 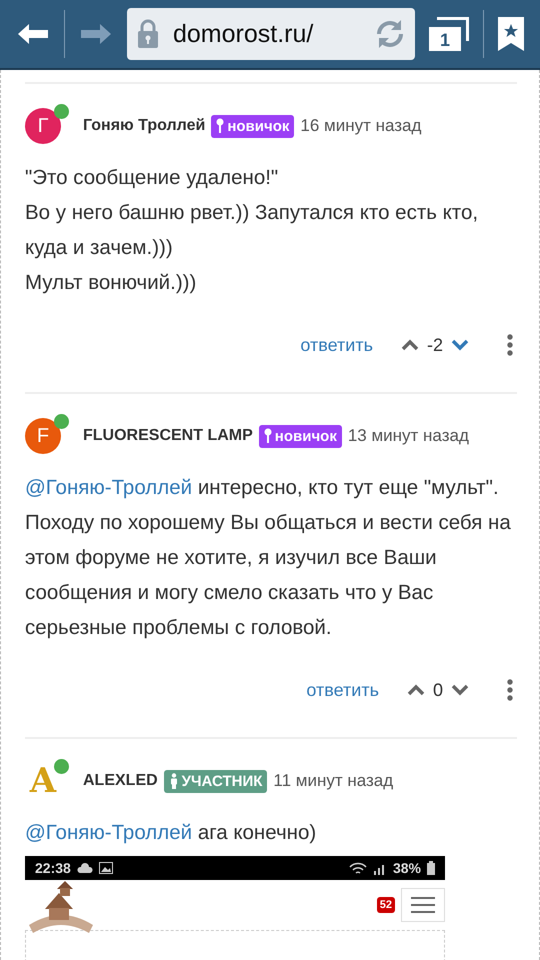 What do you see at coordinates (33, 34) in the screenshot?
I see `back-icon` at bounding box center [33, 34].